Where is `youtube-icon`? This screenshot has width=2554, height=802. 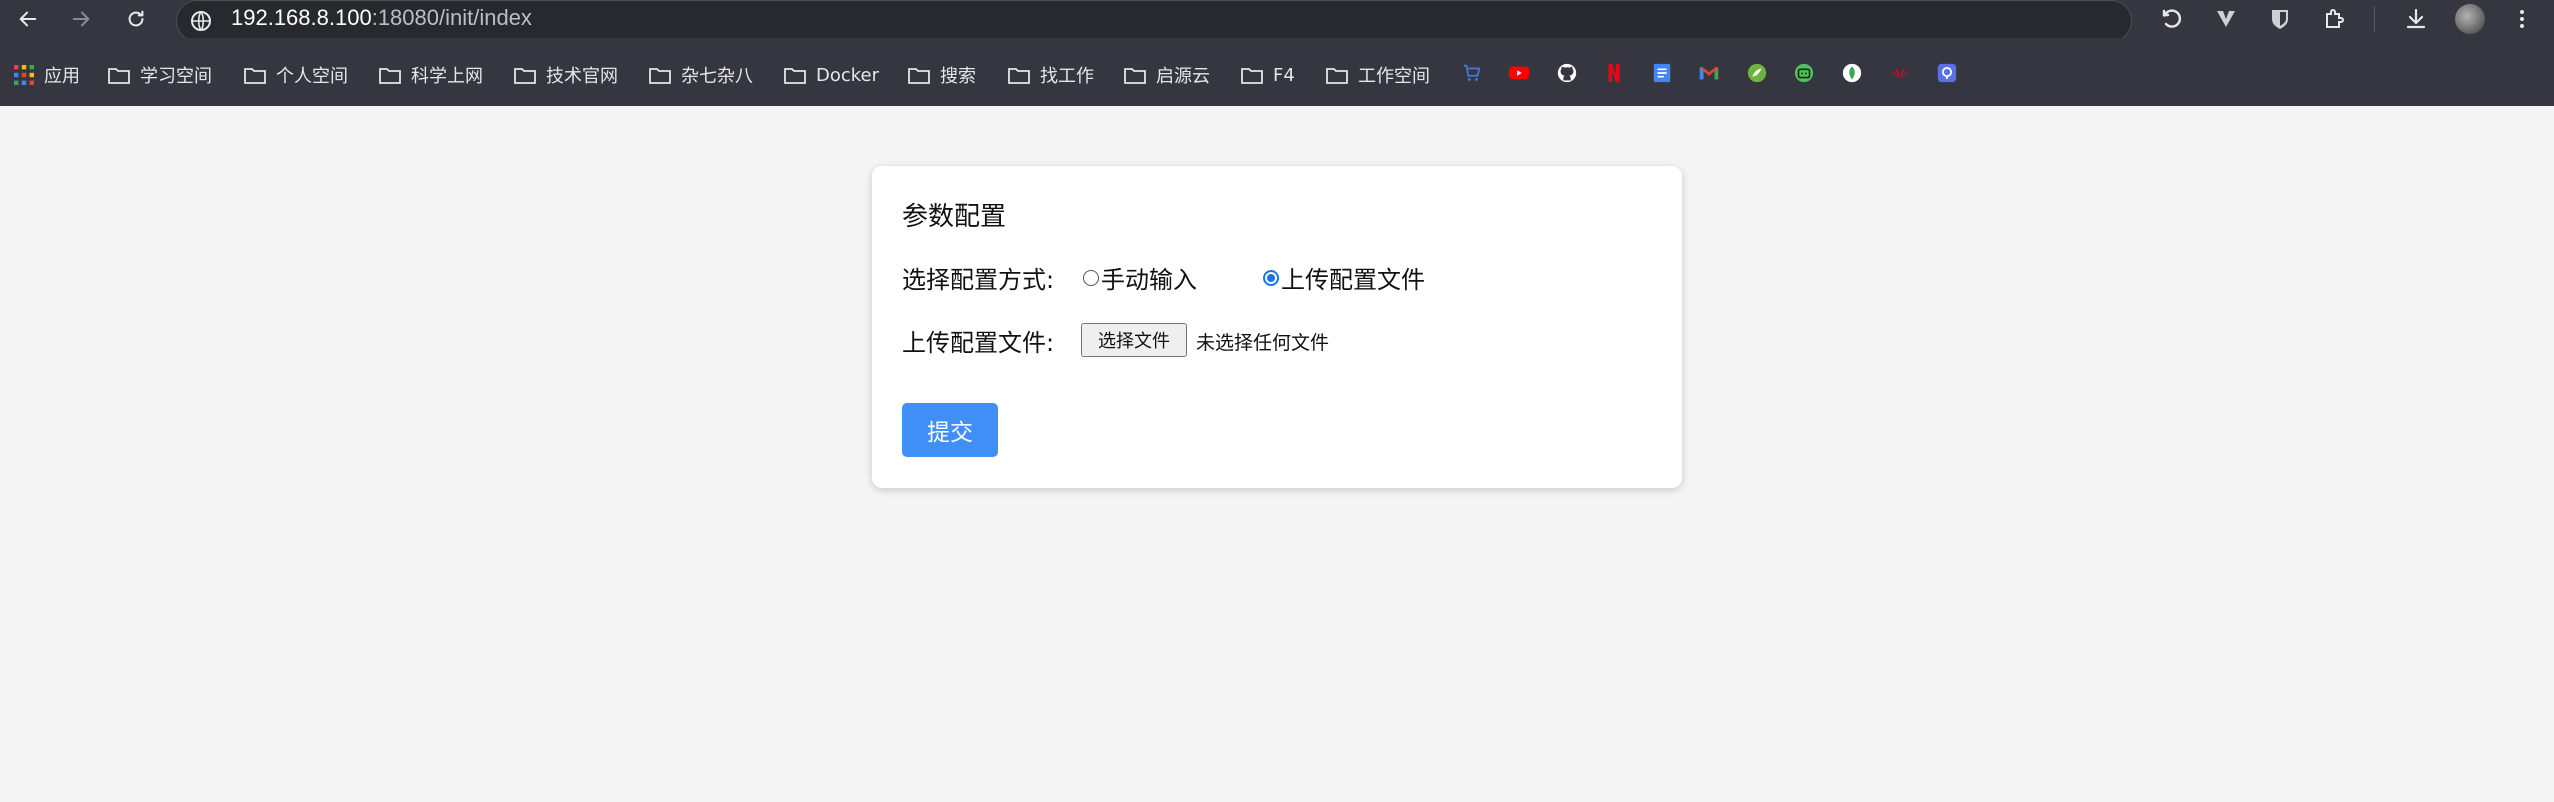 youtube-icon is located at coordinates (1519, 73).